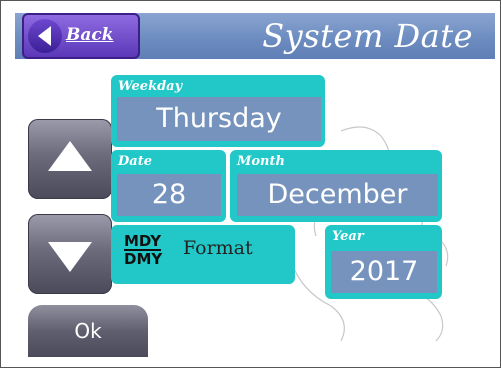 The width and height of the screenshot is (501, 368). I want to click on date-field: Date 28, so click(168, 186).